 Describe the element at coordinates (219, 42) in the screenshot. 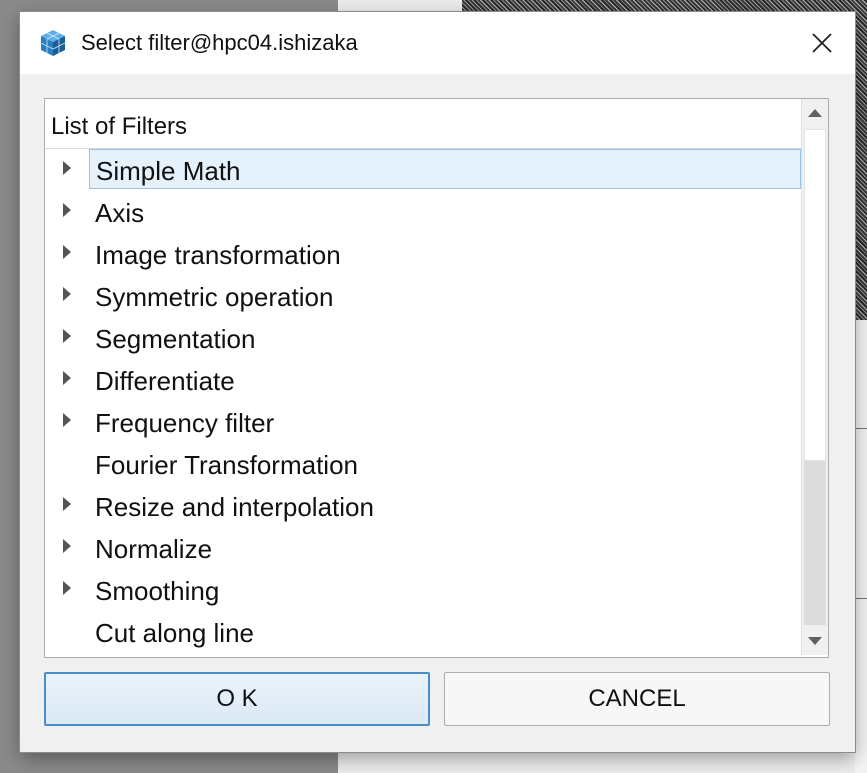

I see `dialog-title: Select filter@hpc04.ishizaka` at that location.